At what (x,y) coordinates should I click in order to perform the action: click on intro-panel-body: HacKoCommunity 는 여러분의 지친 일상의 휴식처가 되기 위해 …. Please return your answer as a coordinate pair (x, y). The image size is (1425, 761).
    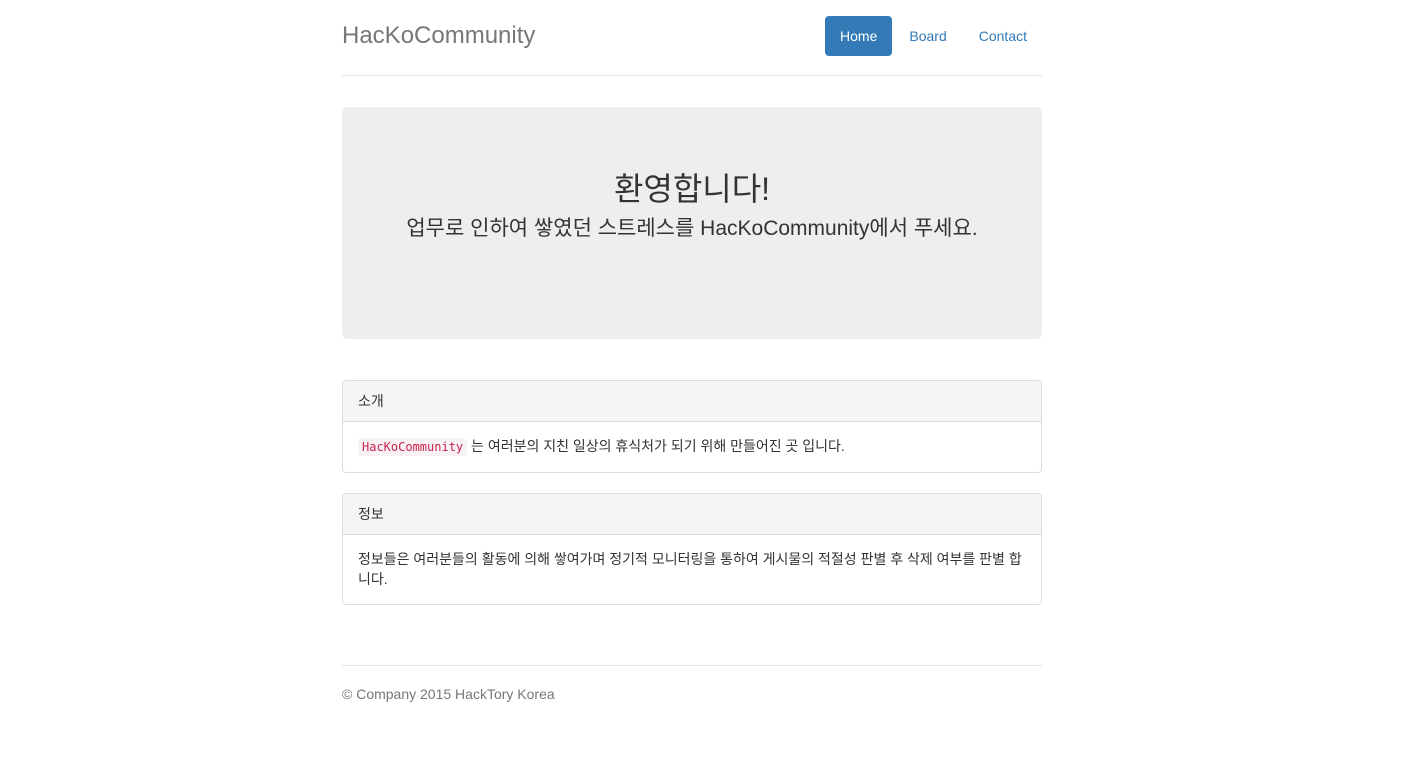
    Looking at the image, I should click on (692, 447).